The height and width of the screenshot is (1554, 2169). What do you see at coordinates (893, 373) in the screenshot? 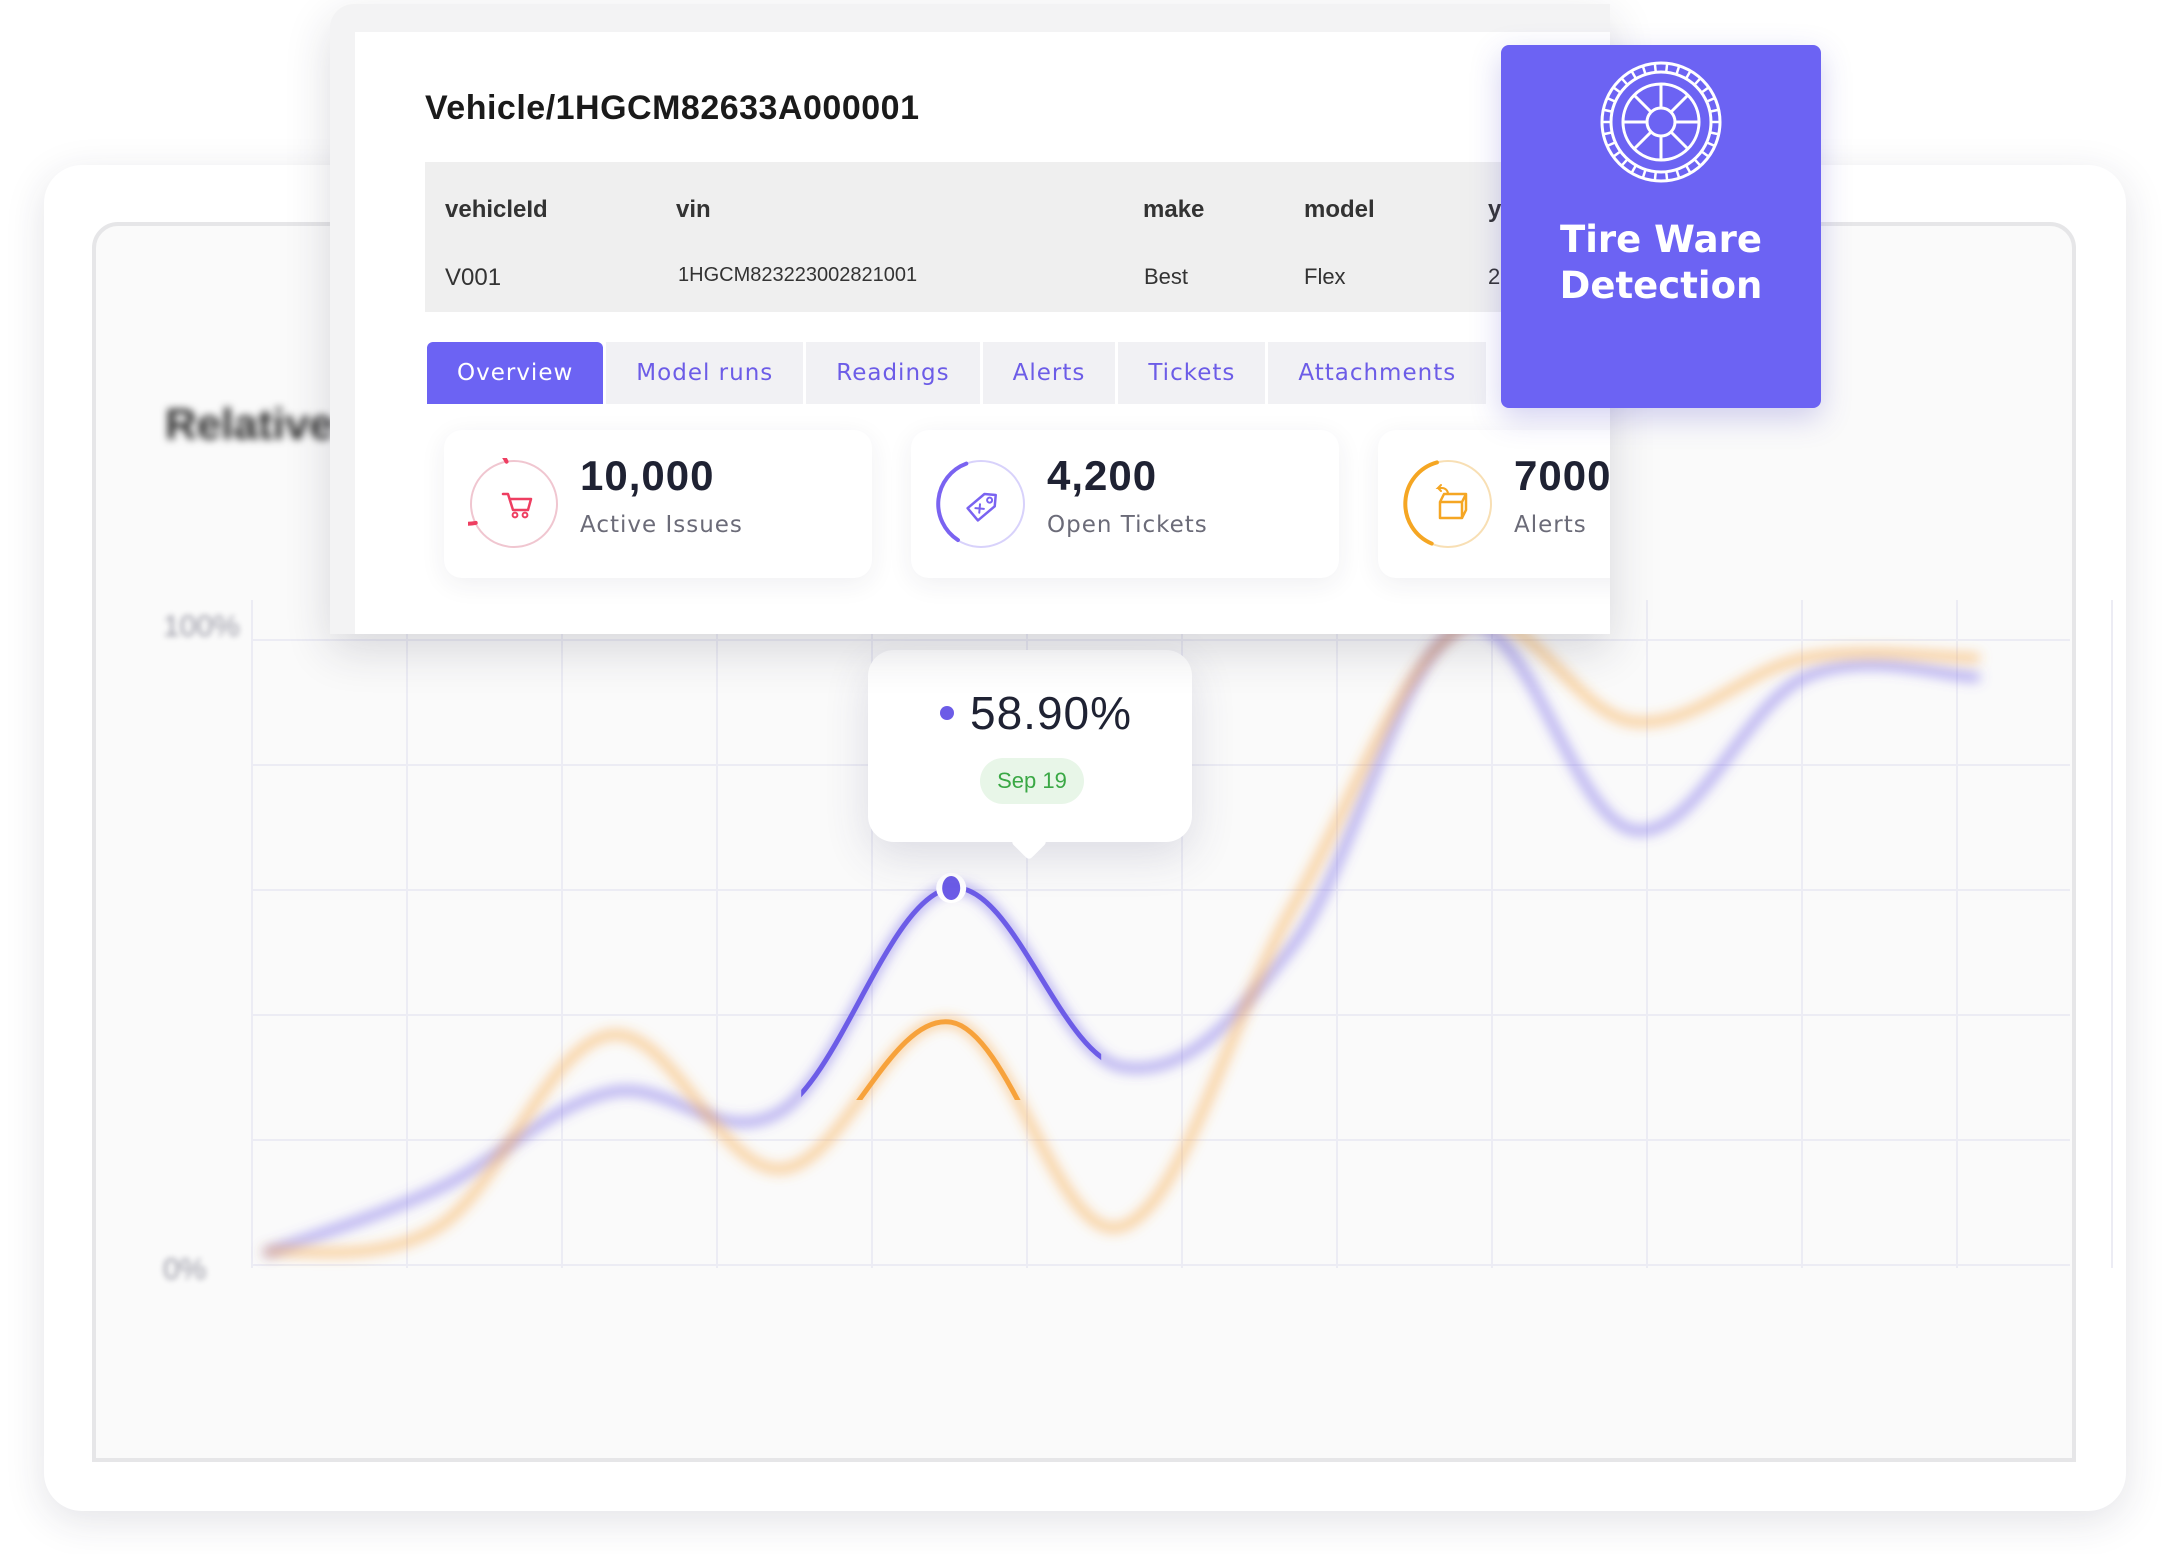
I see `tab-readings: Readings` at bounding box center [893, 373].